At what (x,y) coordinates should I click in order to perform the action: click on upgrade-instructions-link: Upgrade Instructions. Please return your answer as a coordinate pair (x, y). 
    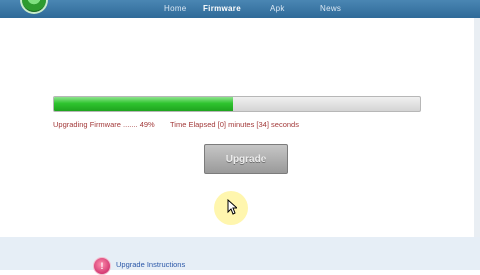
    Looking at the image, I should click on (150, 264).